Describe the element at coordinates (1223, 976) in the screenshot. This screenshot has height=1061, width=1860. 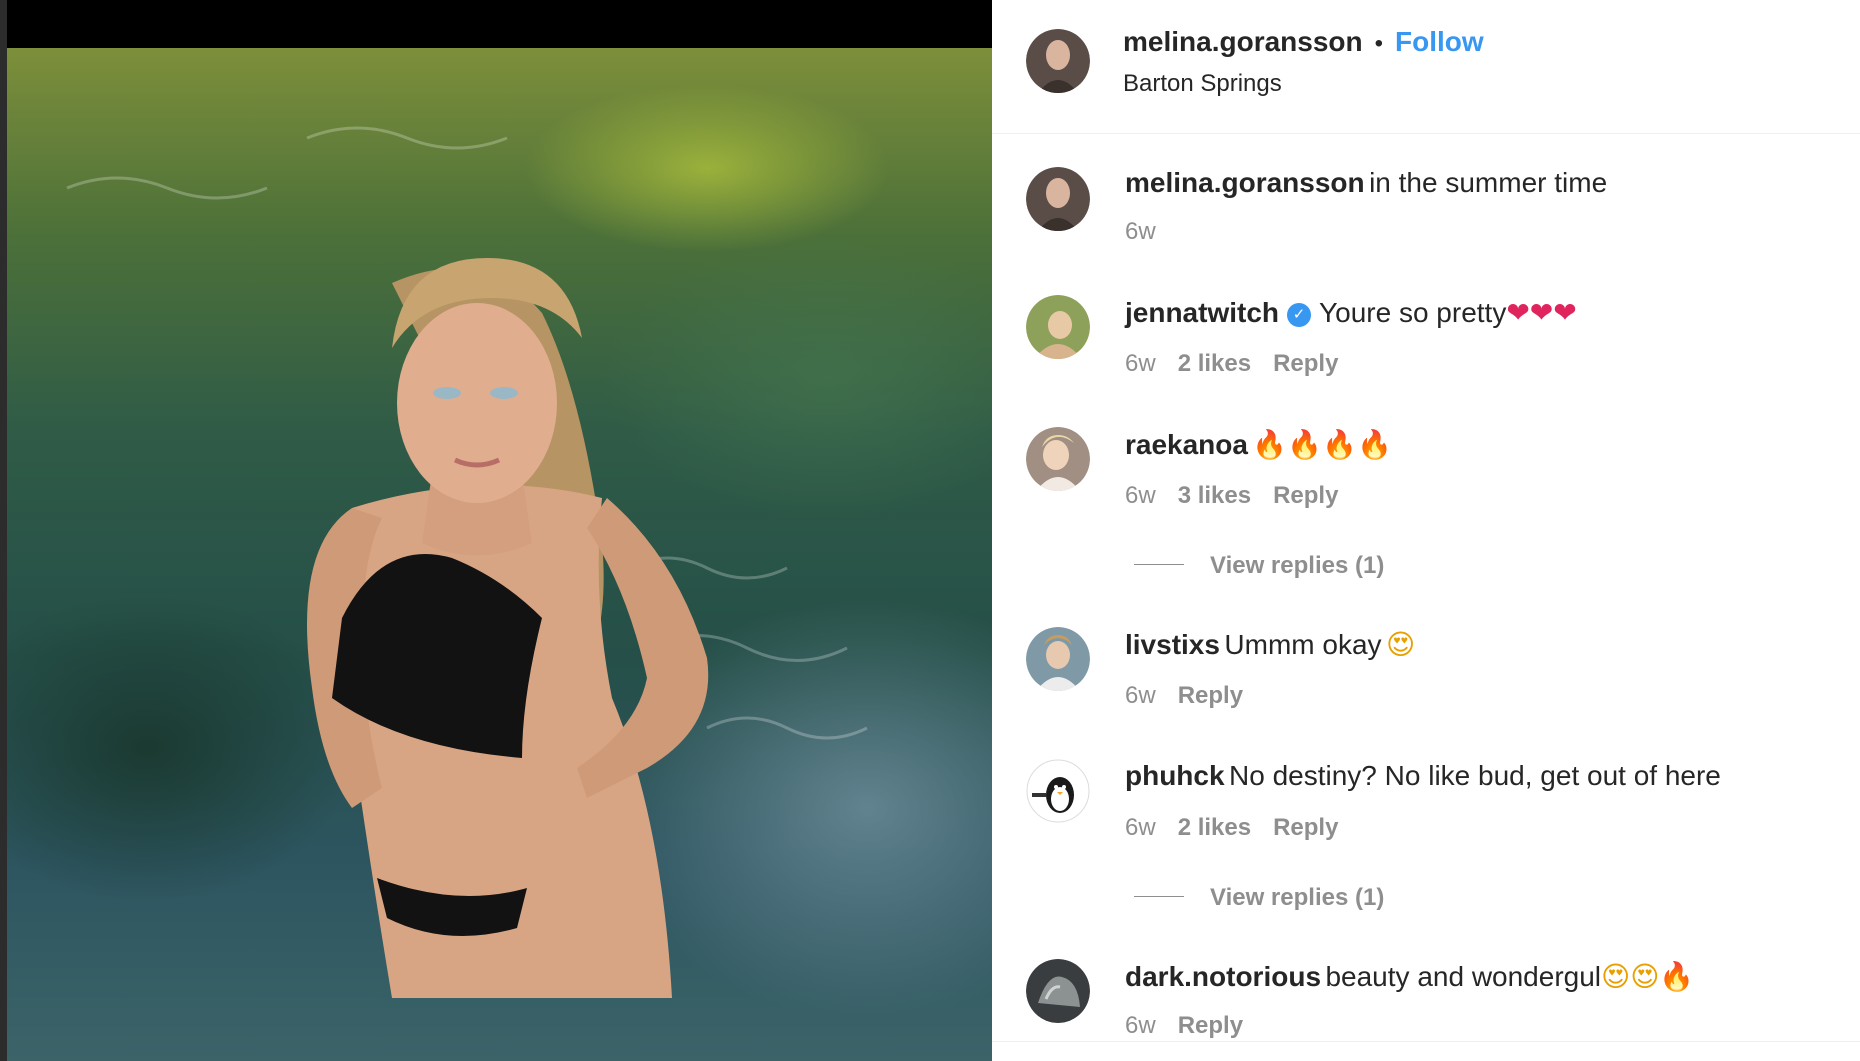
I see `comment-username: dark.notorious` at that location.